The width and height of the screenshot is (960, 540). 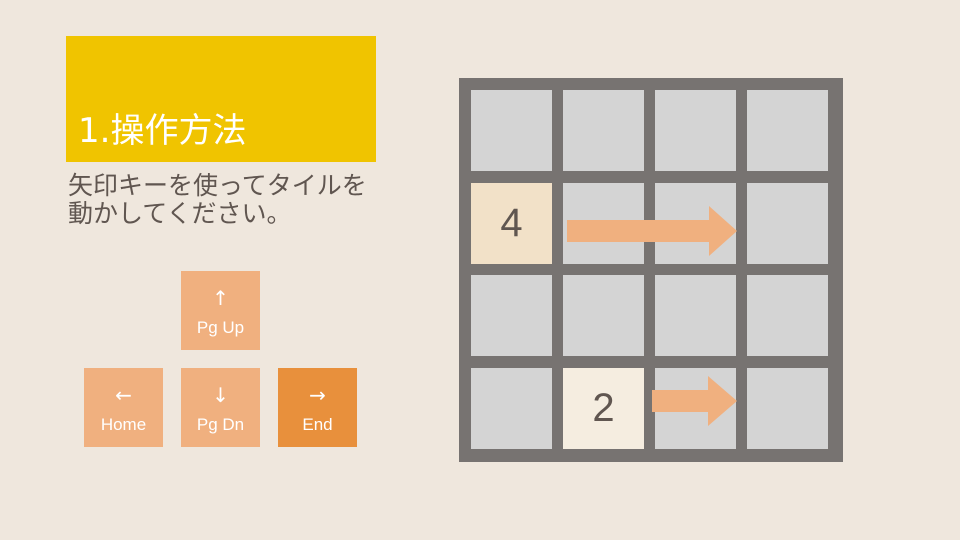 What do you see at coordinates (603, 408) in the screenshot?
I see `tile-2: 2` at bounding box center [603, 408].